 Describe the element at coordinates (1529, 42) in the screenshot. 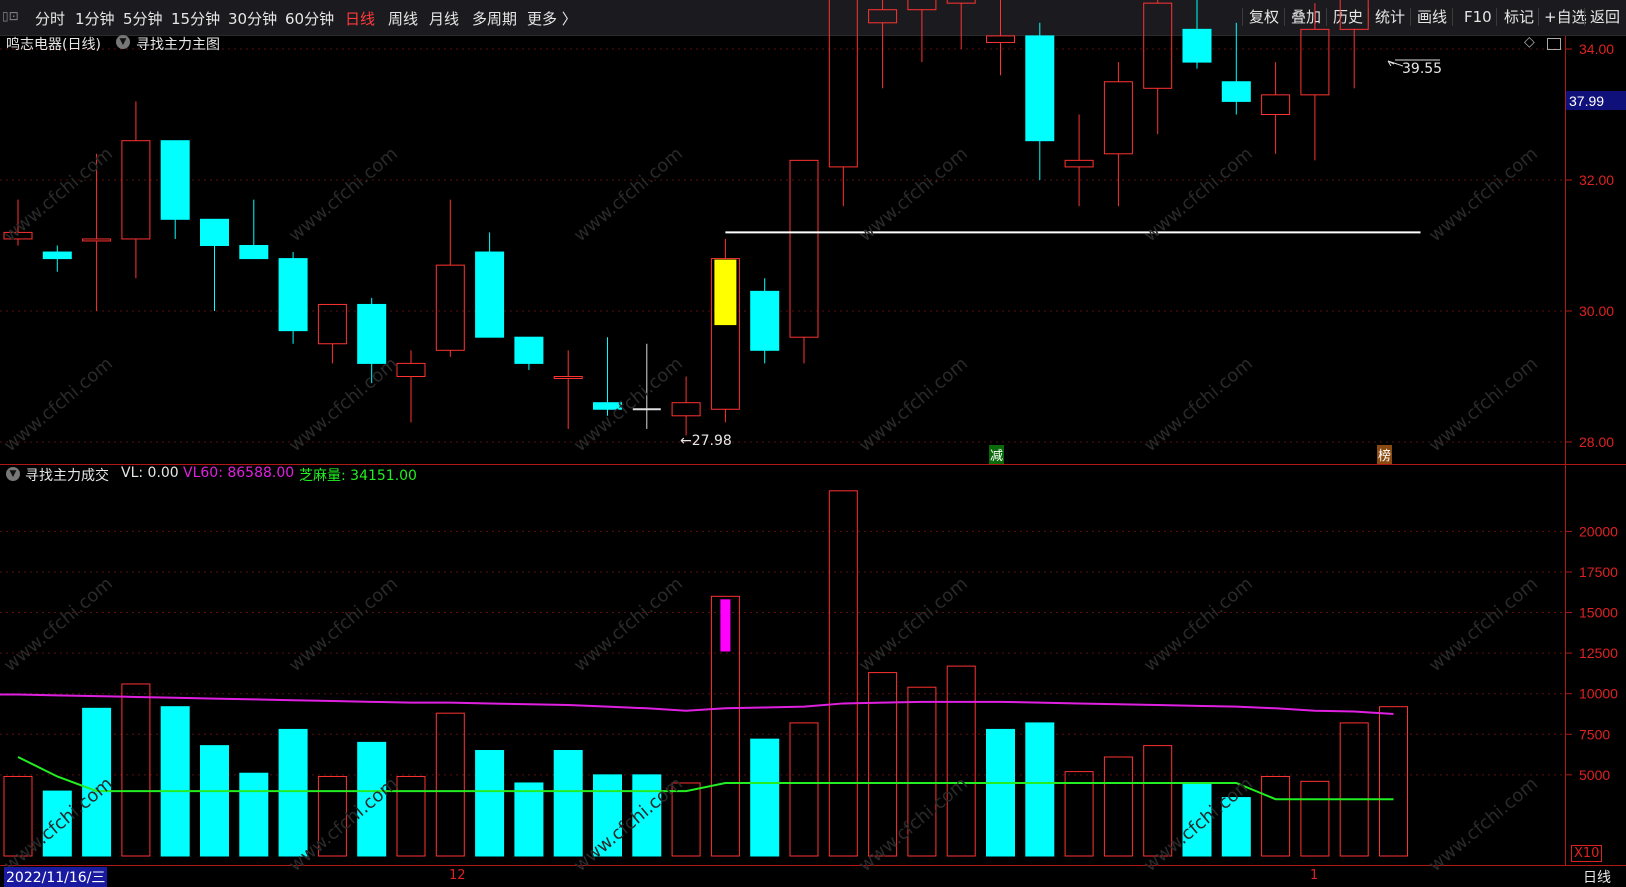

I see `diamond-icon: ◇` at that location.